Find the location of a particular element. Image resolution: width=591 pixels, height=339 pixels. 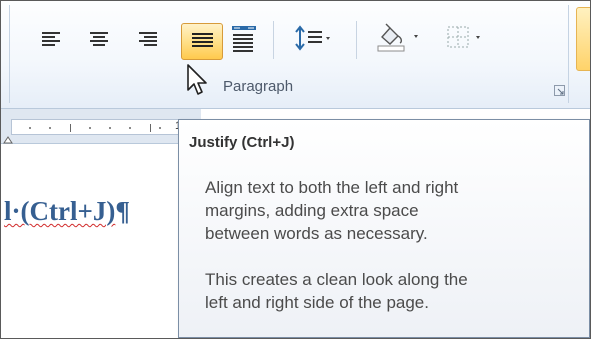

center-button is located at coordinates (100, 40).